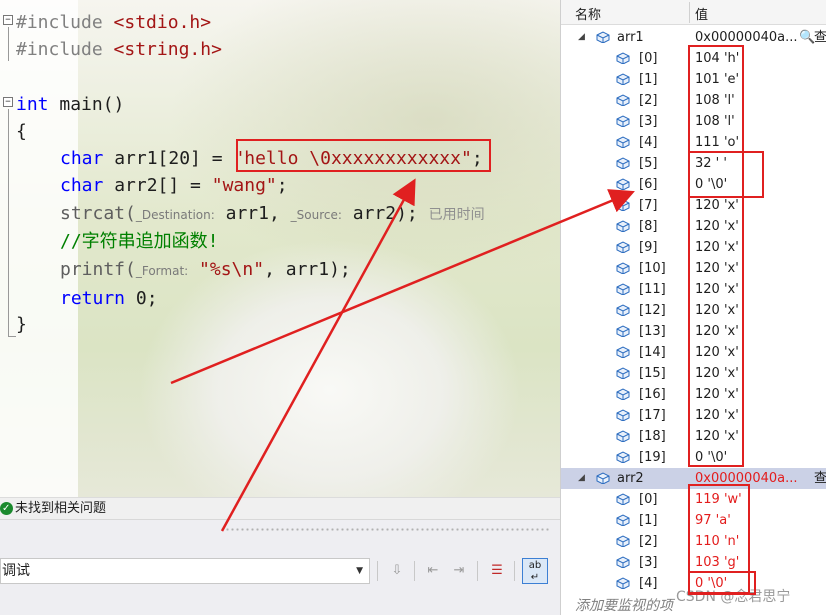 The image size is (826, 615). What do you see at coordinates (280, 508) in the screenshot?
I see `issues-status-bar: 未找到相关问题` at bounding box center [280, 508].